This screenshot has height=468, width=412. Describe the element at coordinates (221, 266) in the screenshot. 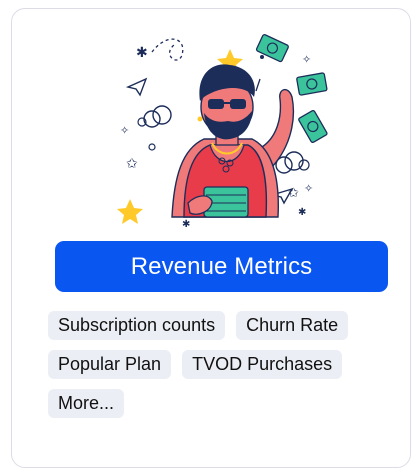

I see `revenue-metrics-button: Revenue Metrics` at that location.